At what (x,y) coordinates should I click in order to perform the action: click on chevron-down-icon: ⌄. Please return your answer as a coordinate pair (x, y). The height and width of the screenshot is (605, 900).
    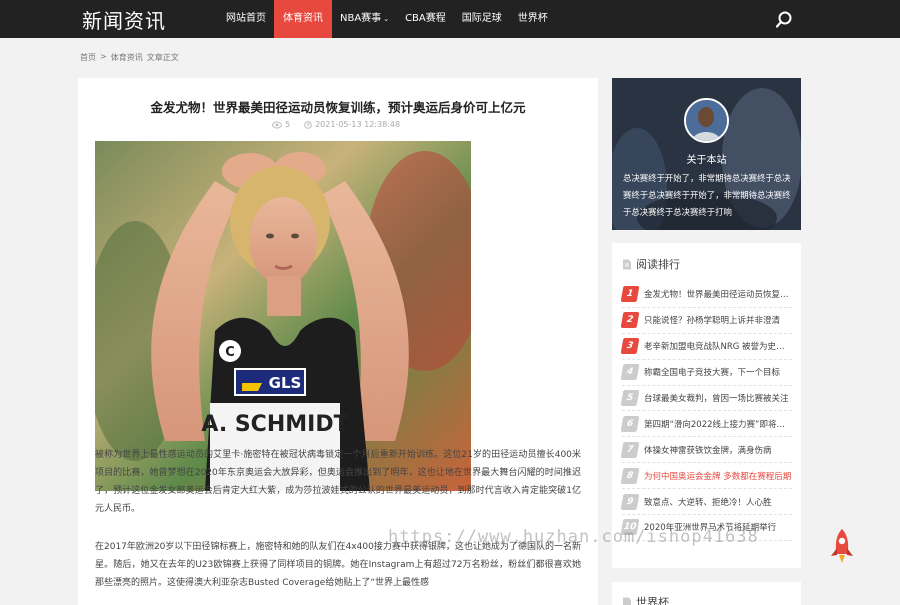
    Looking at the image, I should click on (386, 19).